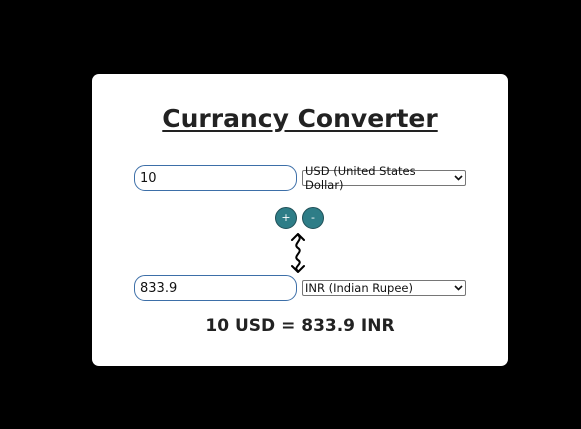  Describe the element at coordinates (359, 288) in the screenshot. I see `to-currency-value: INR (Indian Rupee)` at that location.